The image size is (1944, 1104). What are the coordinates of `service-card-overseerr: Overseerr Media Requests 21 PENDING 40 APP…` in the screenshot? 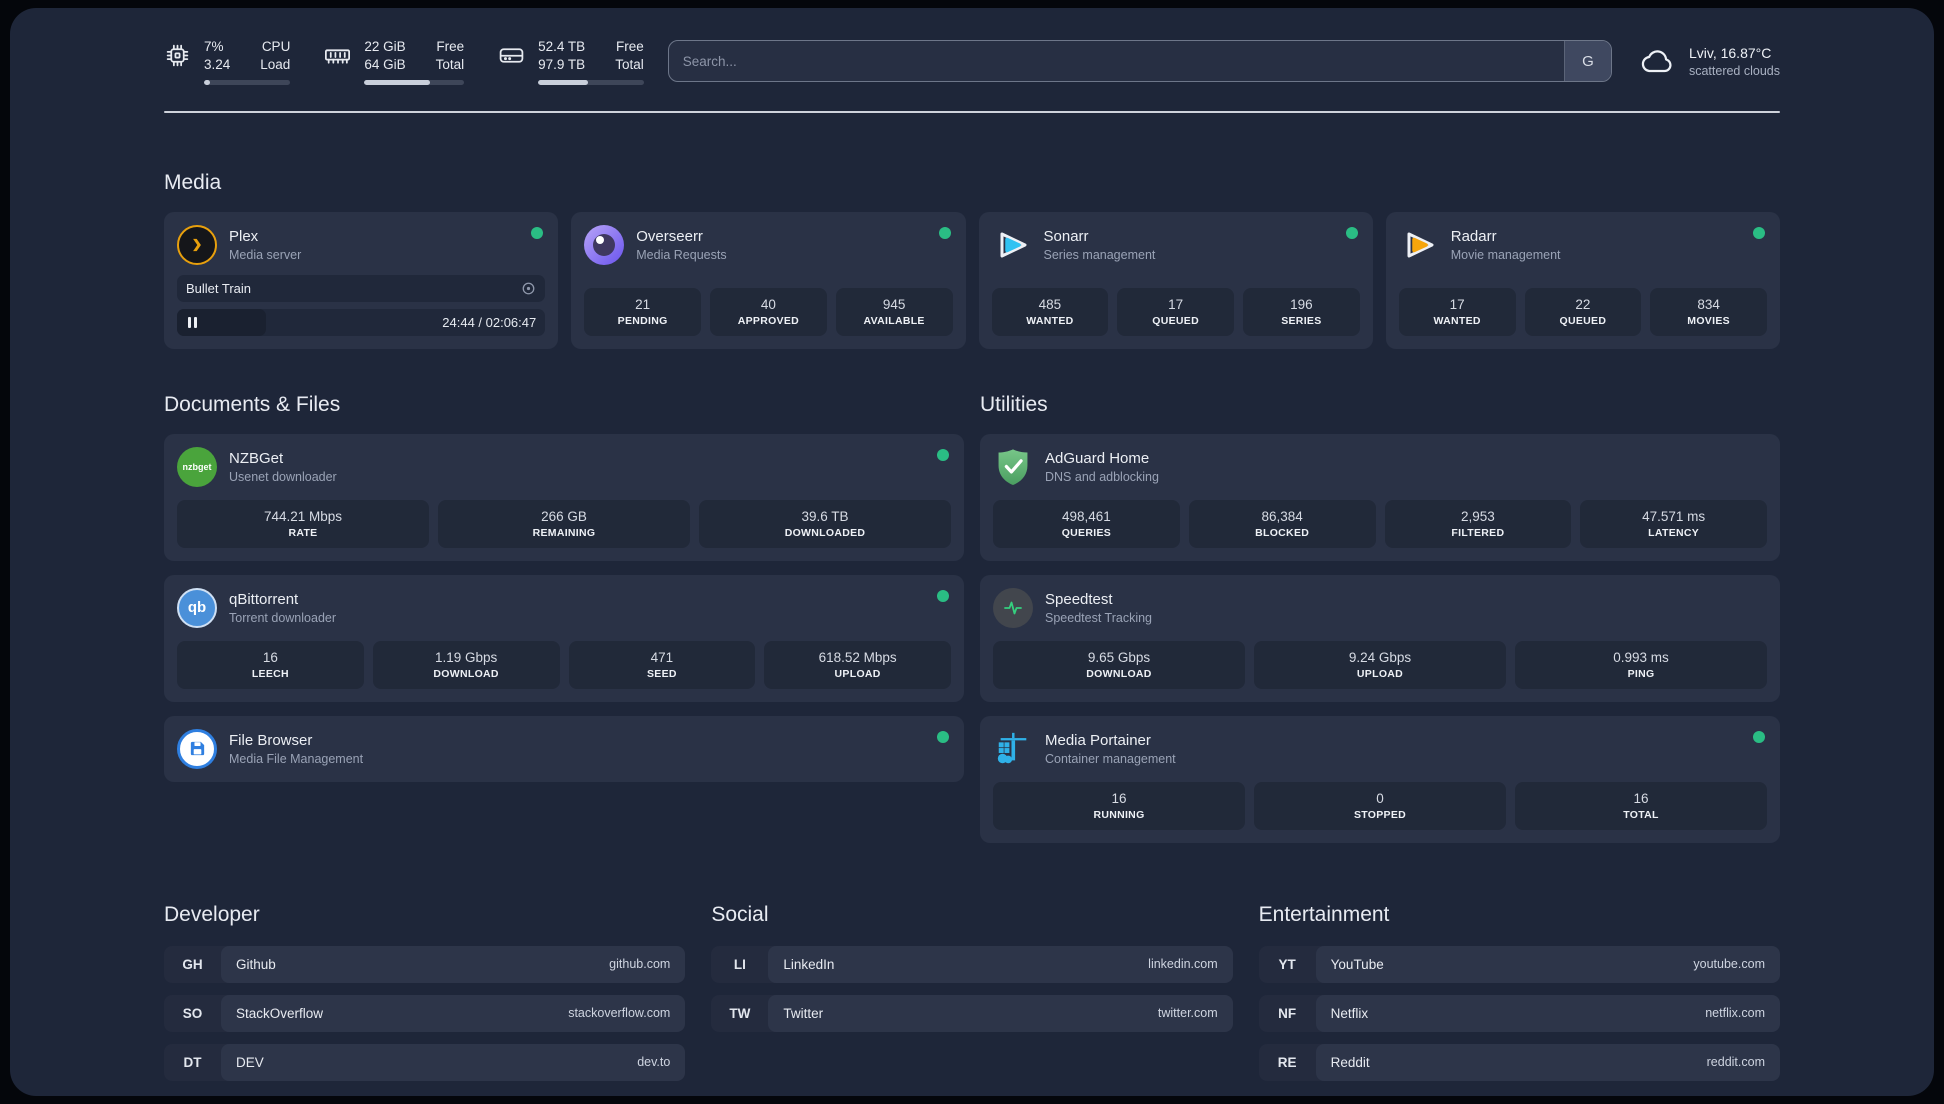 It's located at (768, 280).